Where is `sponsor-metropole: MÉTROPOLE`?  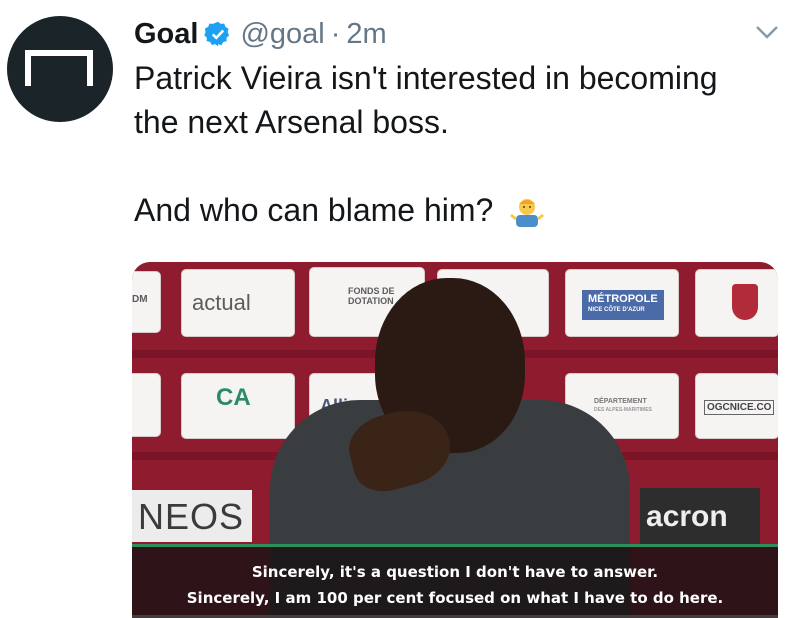 sponsor-metropole: MÉTROPOLE is located at coordinates (623, 299).